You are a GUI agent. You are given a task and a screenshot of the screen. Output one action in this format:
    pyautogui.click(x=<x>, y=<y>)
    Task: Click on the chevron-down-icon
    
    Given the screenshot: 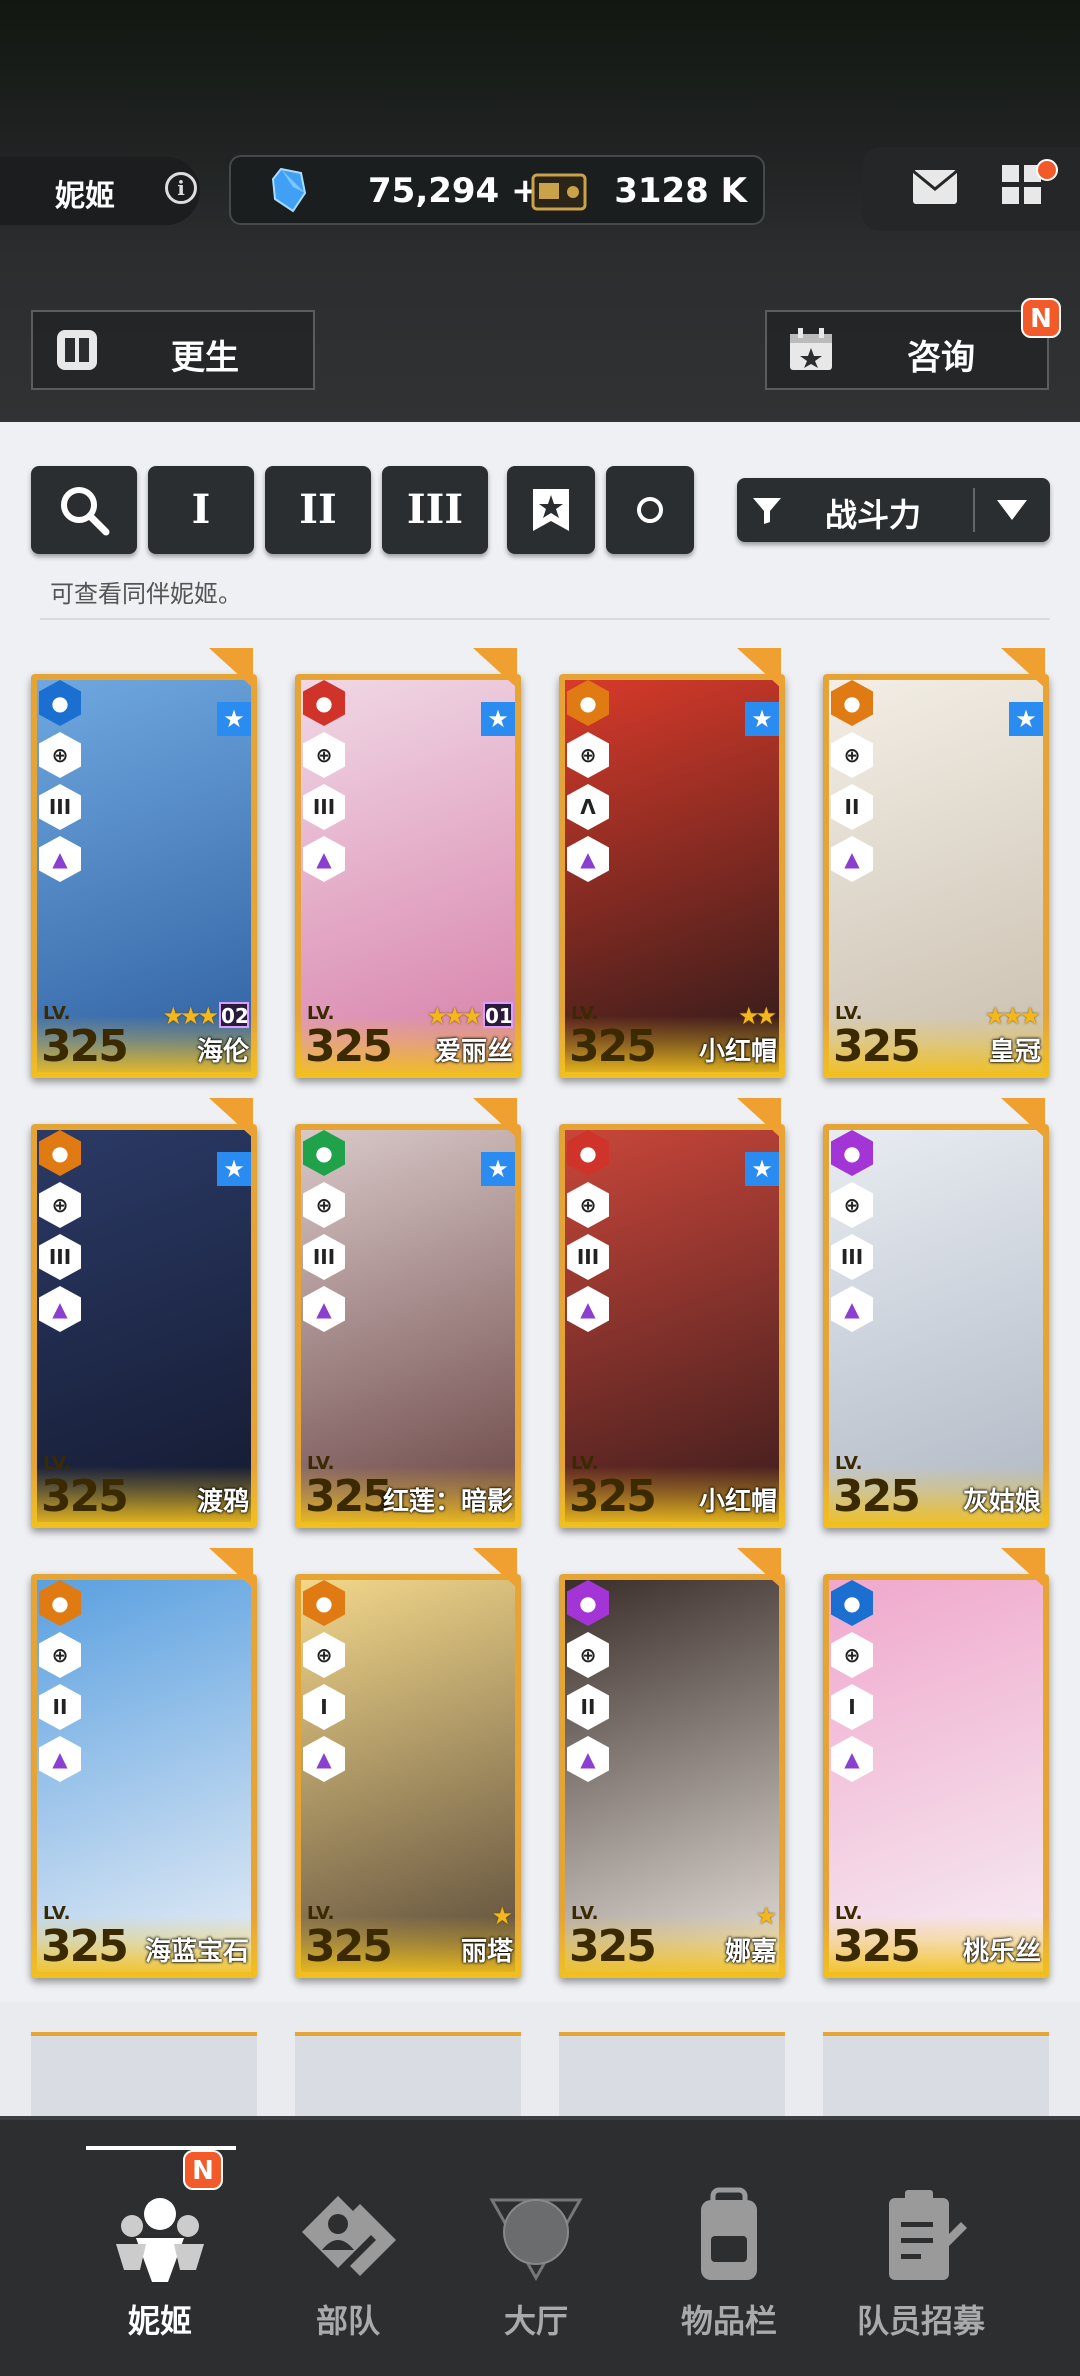 What is the action you would take?
    pyautogui.click(x=1012, y=510)
    